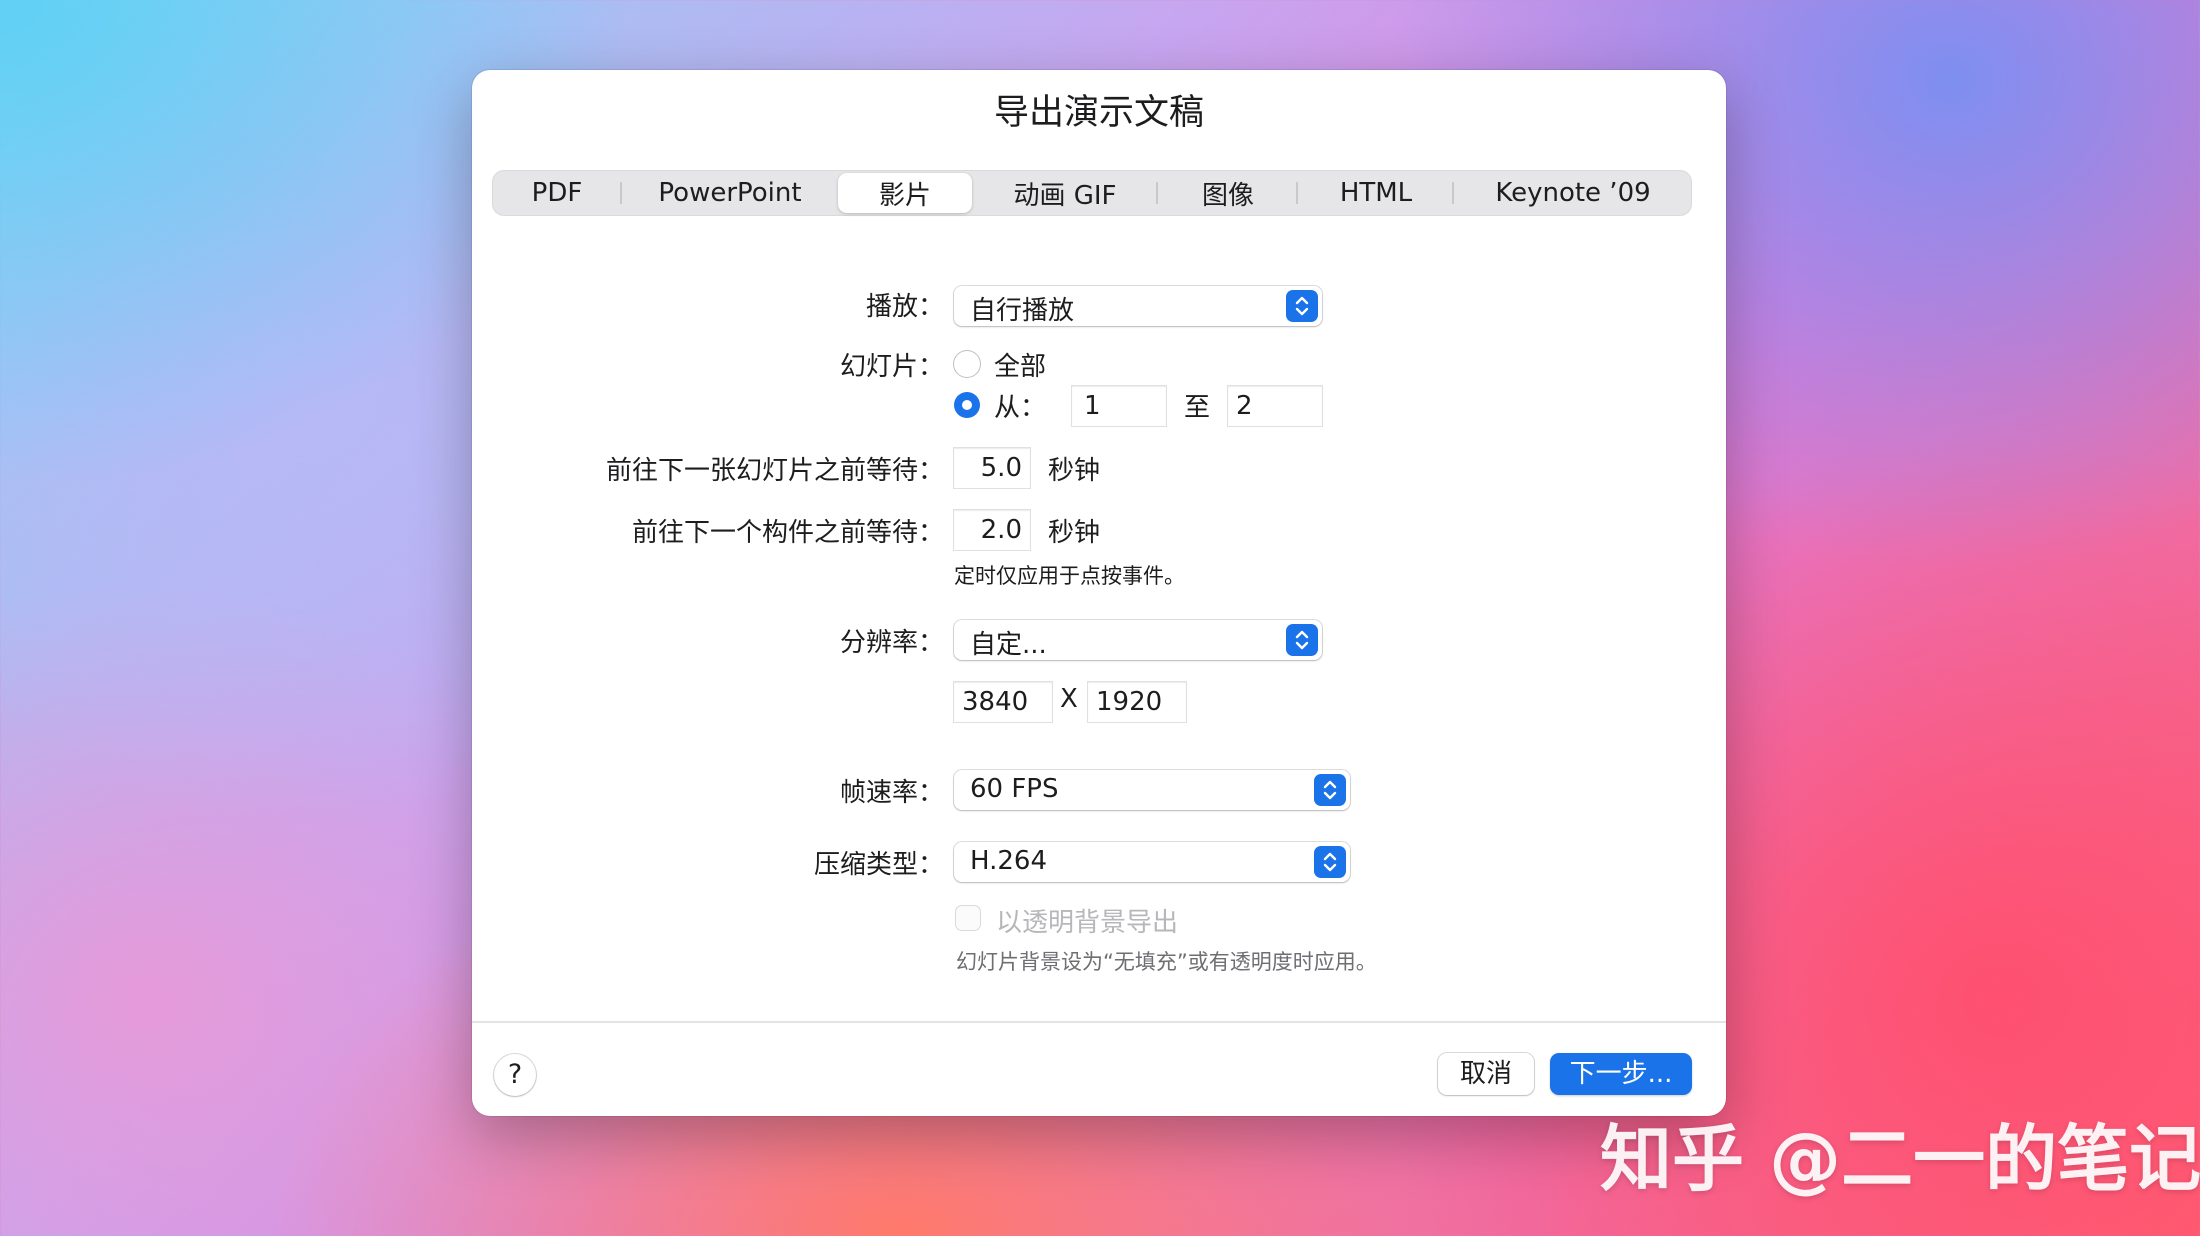  Describe the element at coordinates (992, 468) in the screenshot. I see `slide-delay-field: 5.0` at that location.